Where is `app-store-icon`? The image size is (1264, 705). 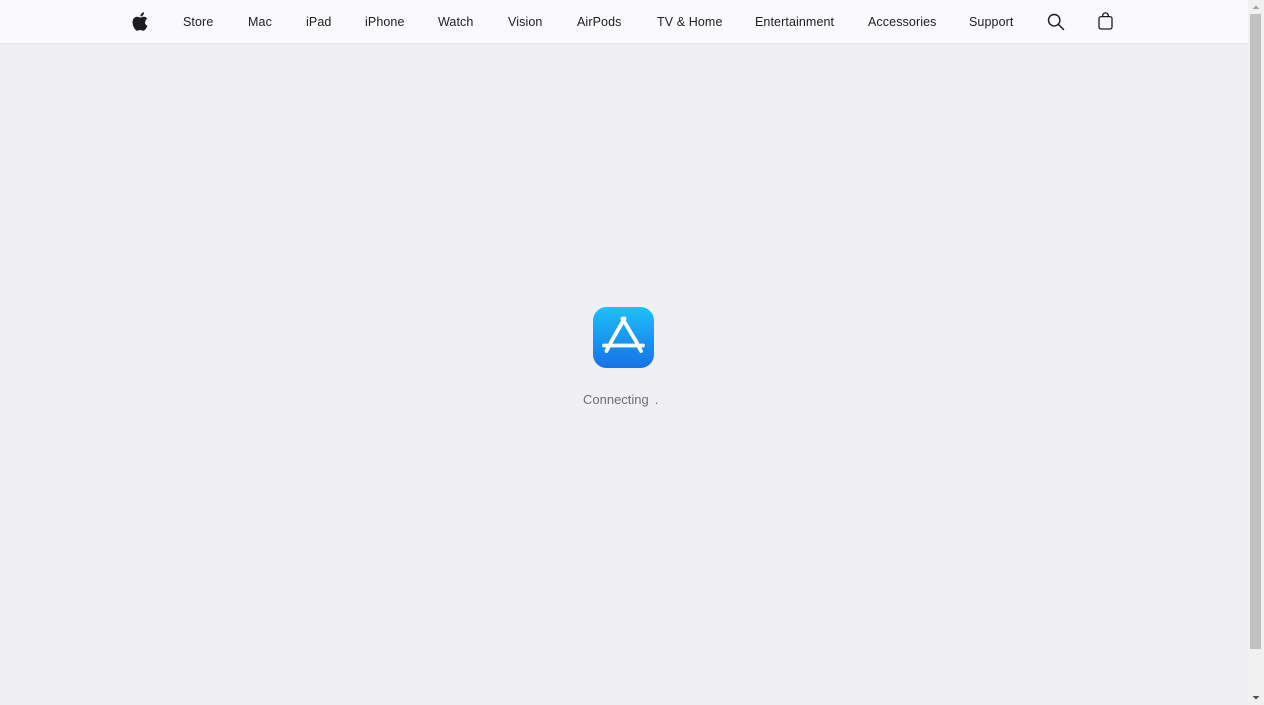
app-store-icon is located at coordinates (623, 337).